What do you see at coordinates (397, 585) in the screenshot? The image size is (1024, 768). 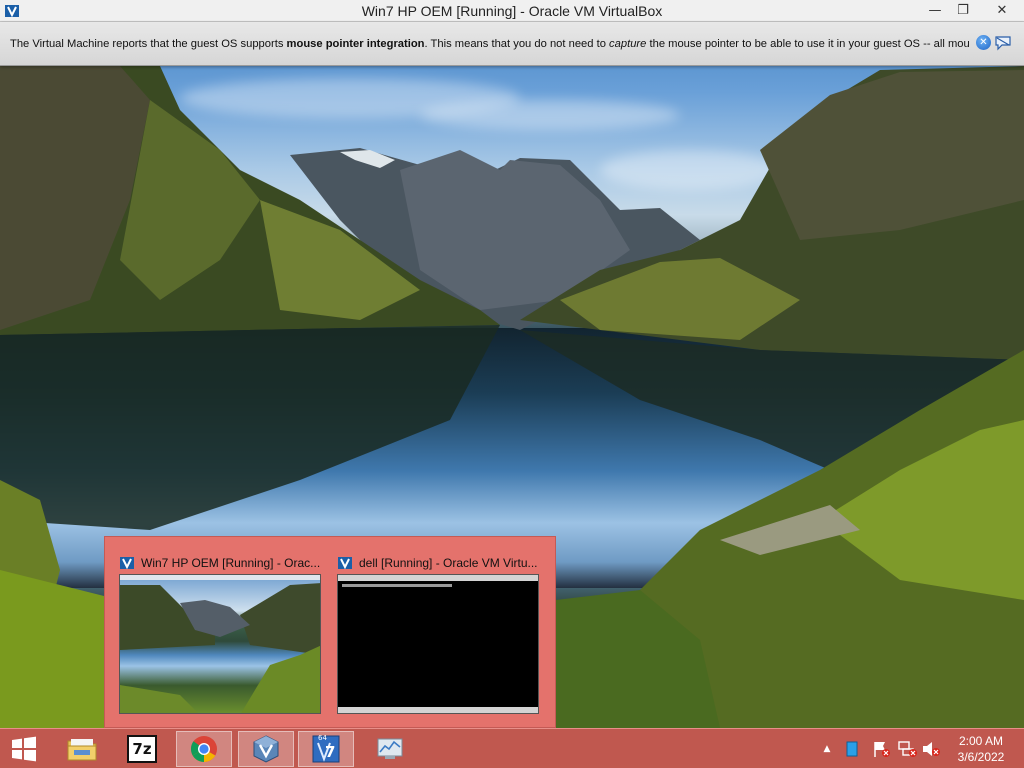 I see `thumbnail-console-line` at bounding box center [397, 585].